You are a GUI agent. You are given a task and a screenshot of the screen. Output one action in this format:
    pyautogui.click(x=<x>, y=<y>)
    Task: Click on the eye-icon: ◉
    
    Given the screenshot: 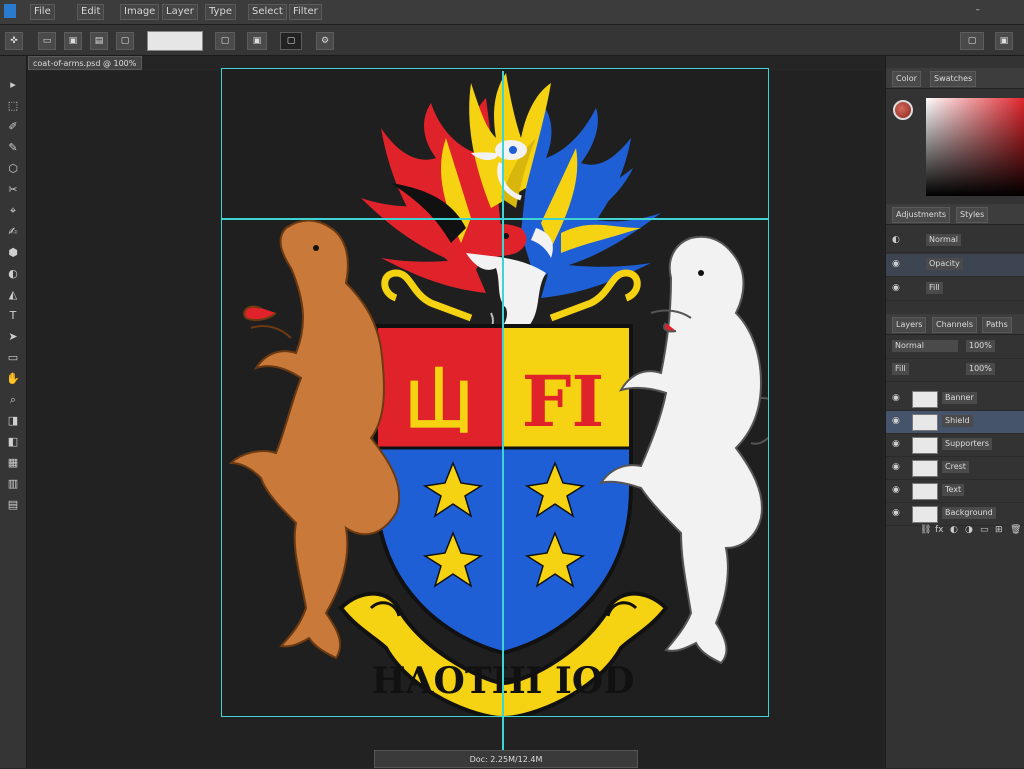 What is the action you would take?
    pyautogui.click(x=896, y=264)
    